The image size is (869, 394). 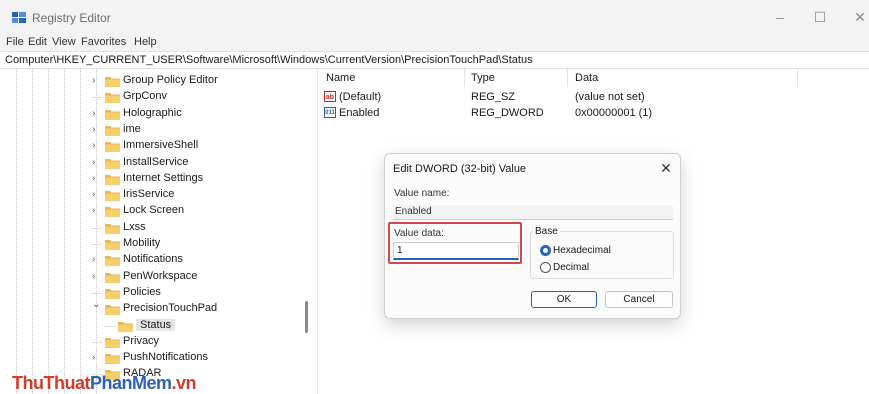 What do you see at coordinates (15, 42) in the screenshot?
I see `menu-file: File` at bounding box center [15, 42].